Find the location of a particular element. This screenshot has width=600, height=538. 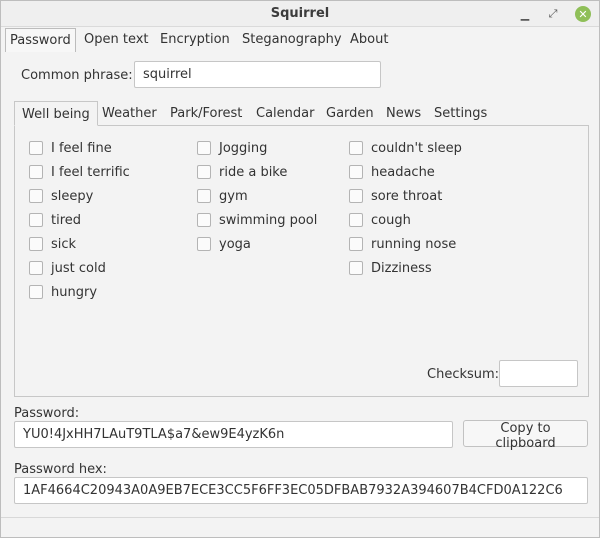

tab-encryption: Encryption is located at coordinates (195, 40).